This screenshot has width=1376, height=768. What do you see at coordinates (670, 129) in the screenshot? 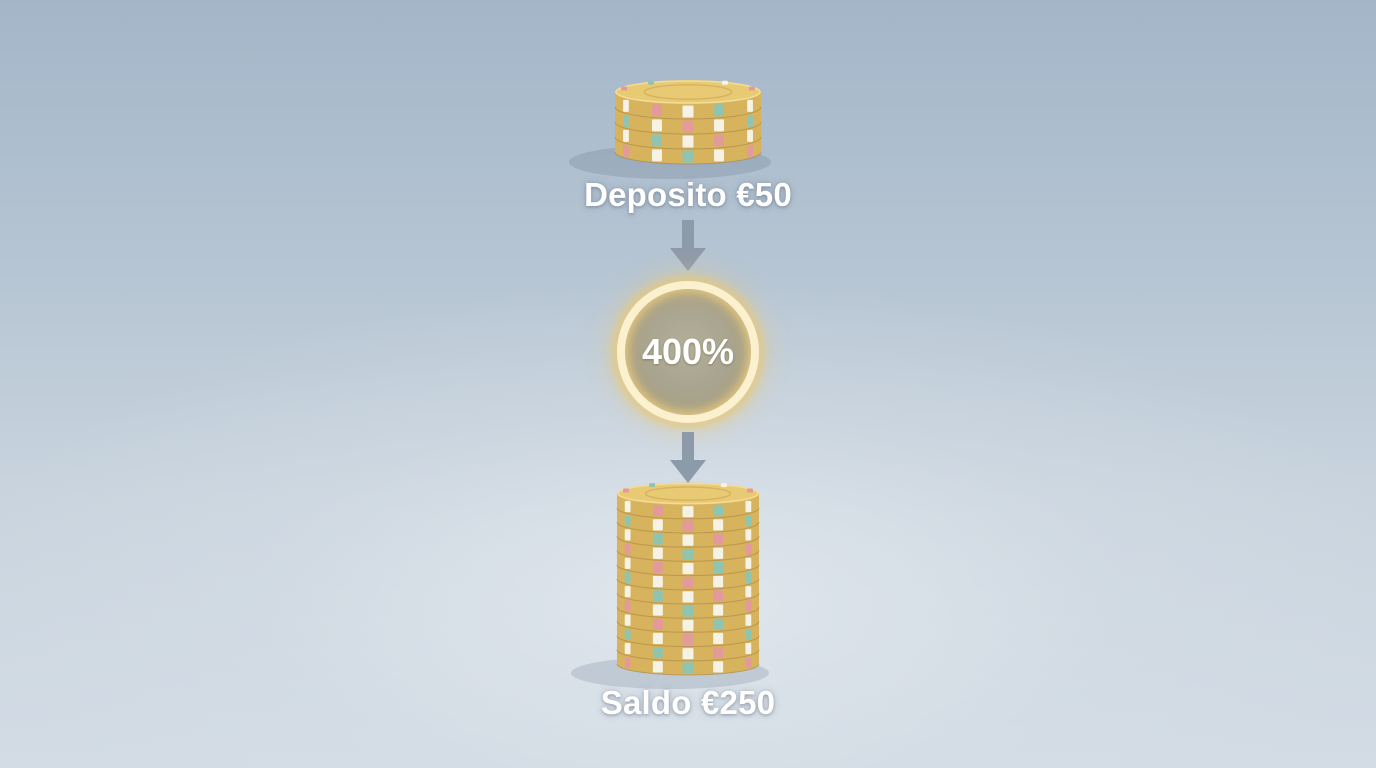
I see `deposit-chip-stack` at bounding box center [670, 129].